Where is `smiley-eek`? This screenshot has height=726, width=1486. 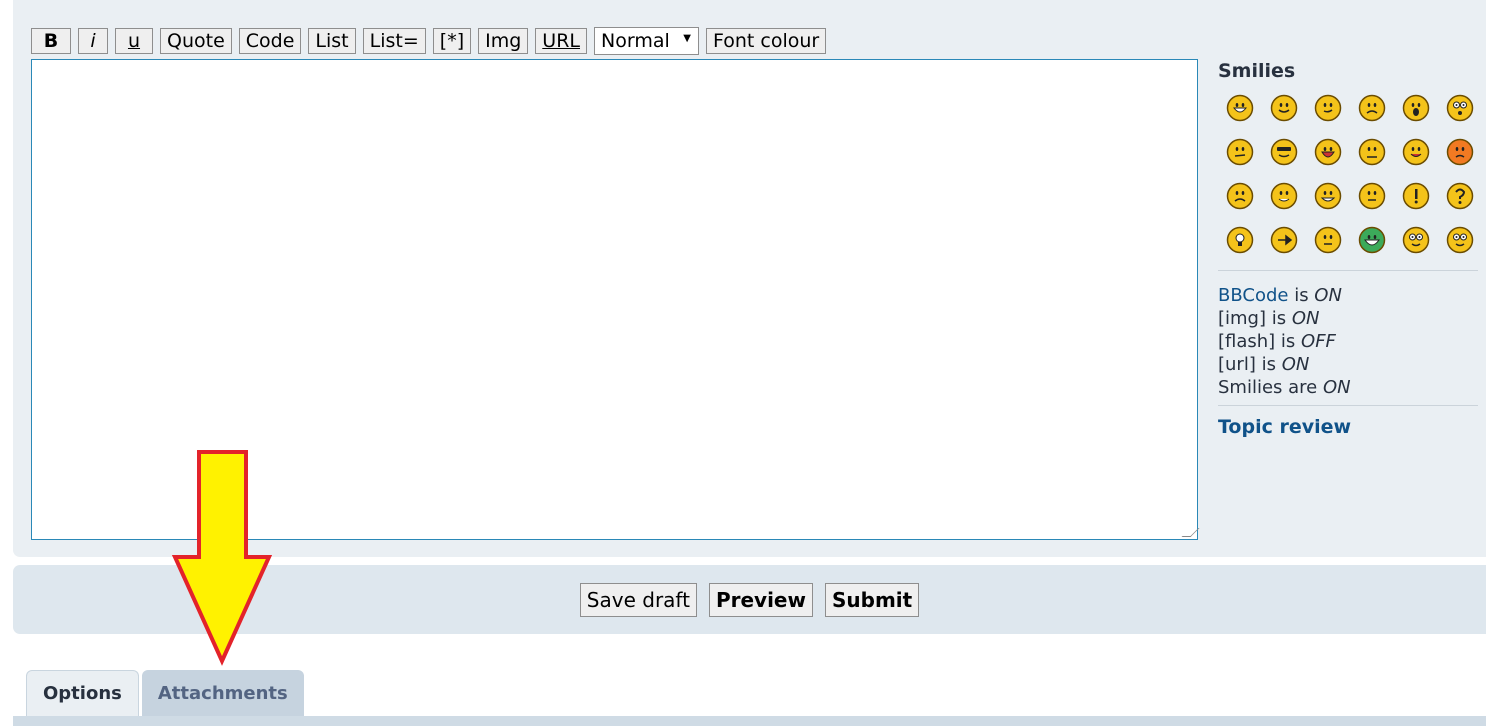 smiley-eek is located at coordinates (1460, 108).